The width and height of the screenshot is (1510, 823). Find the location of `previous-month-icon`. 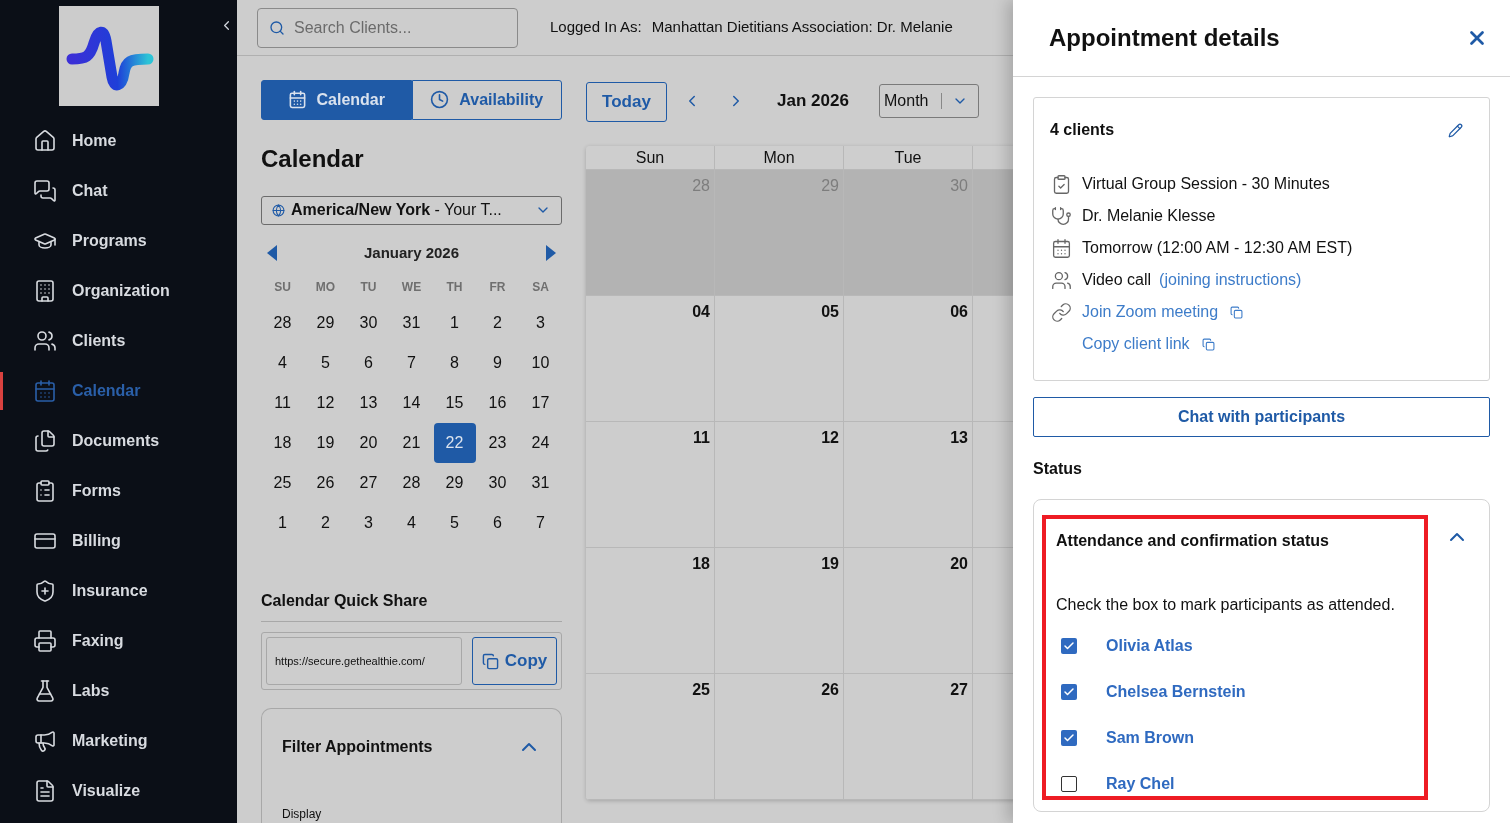

previous-month-icon is located at coordinates (272, 253).